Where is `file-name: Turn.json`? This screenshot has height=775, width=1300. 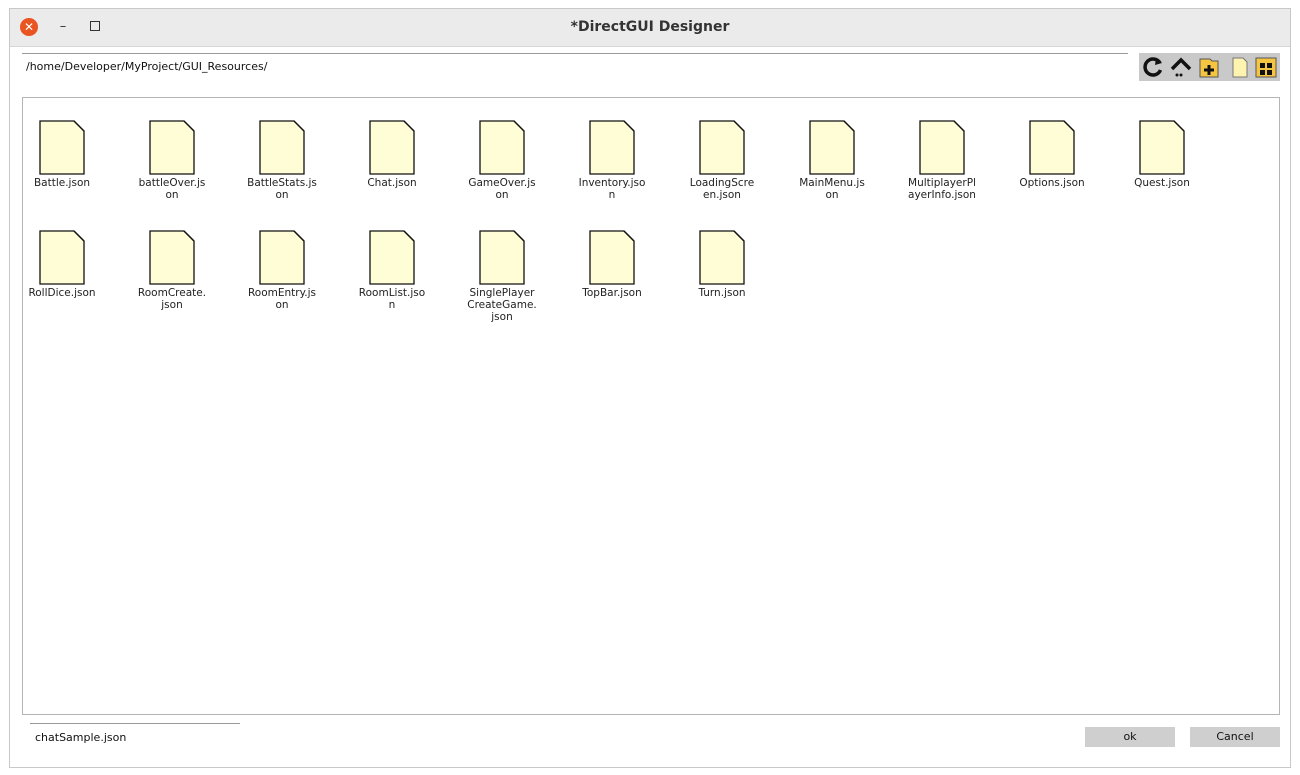
file-name: Turn.json is located at coordinates (722, 293).